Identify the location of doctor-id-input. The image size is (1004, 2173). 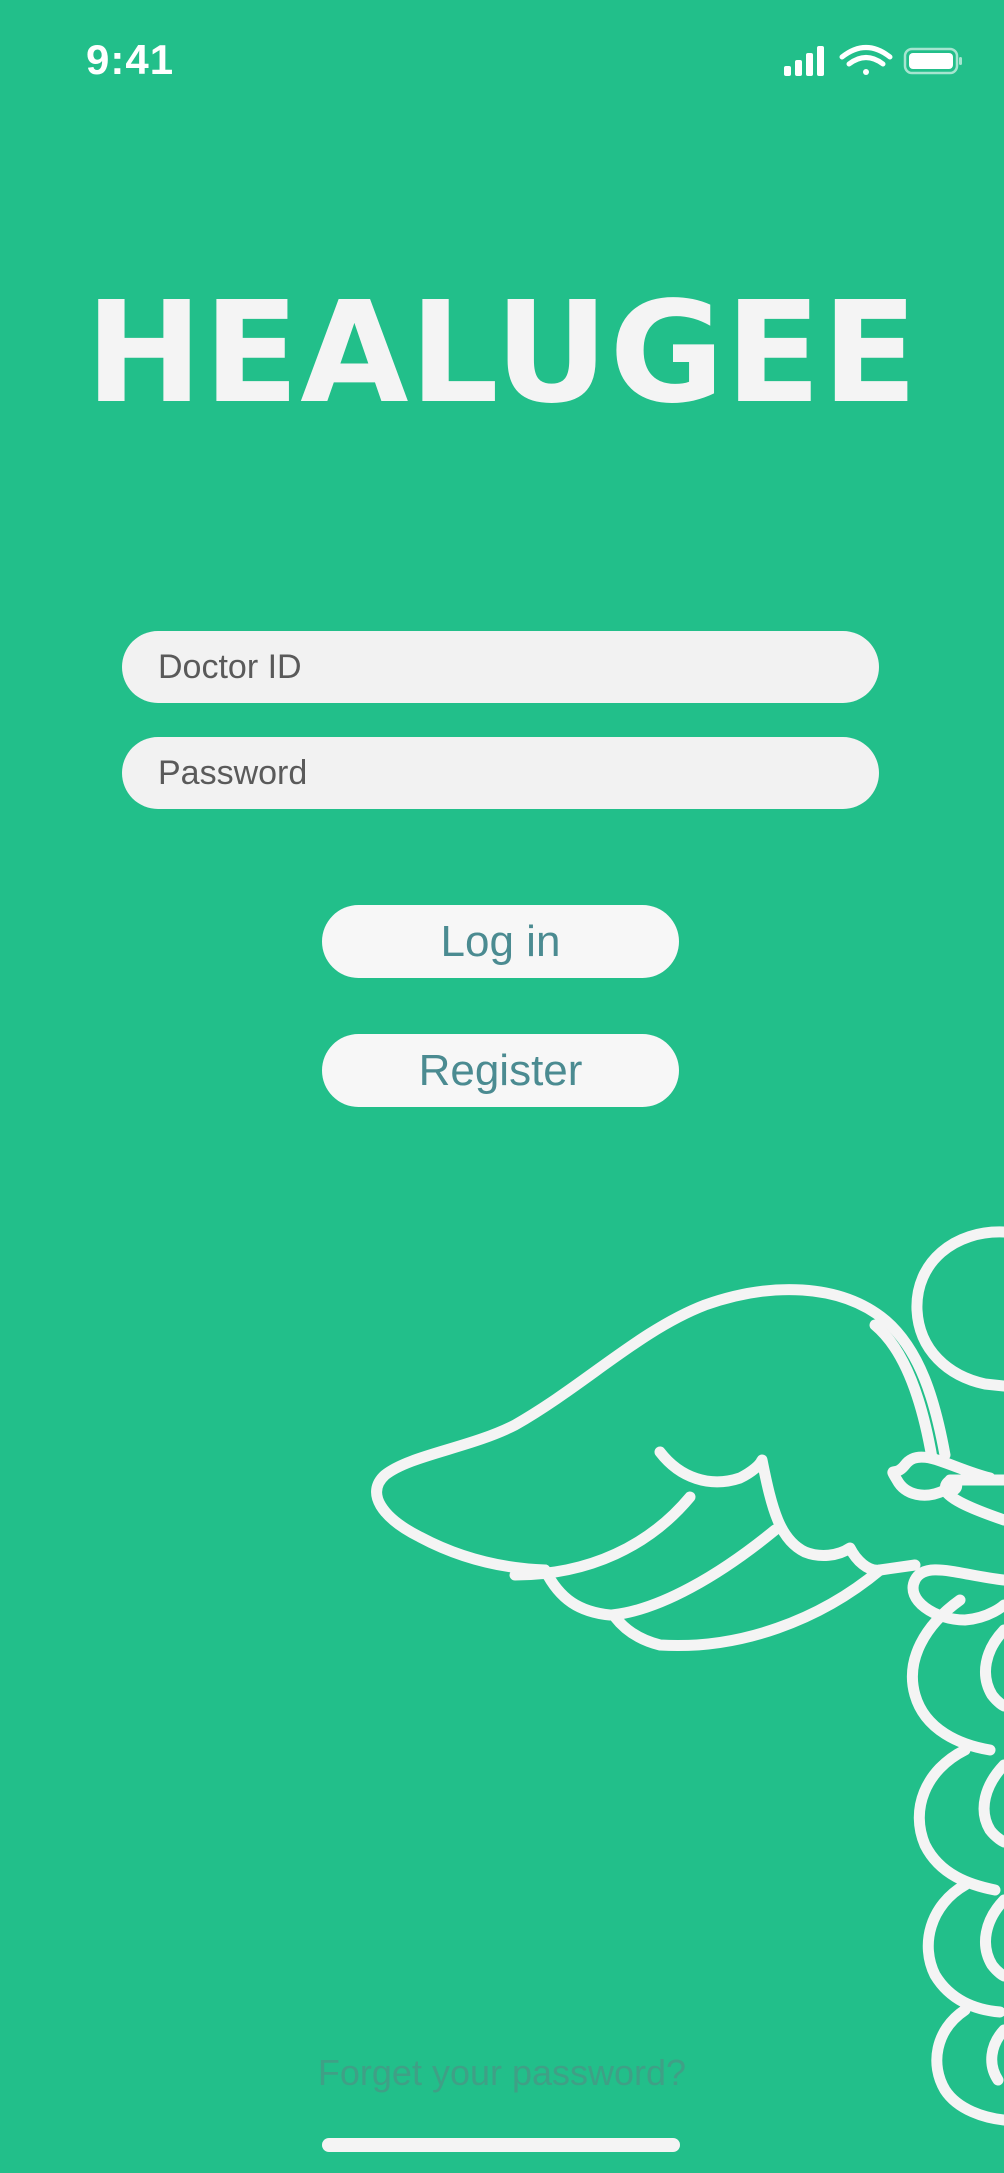
(500, 667).